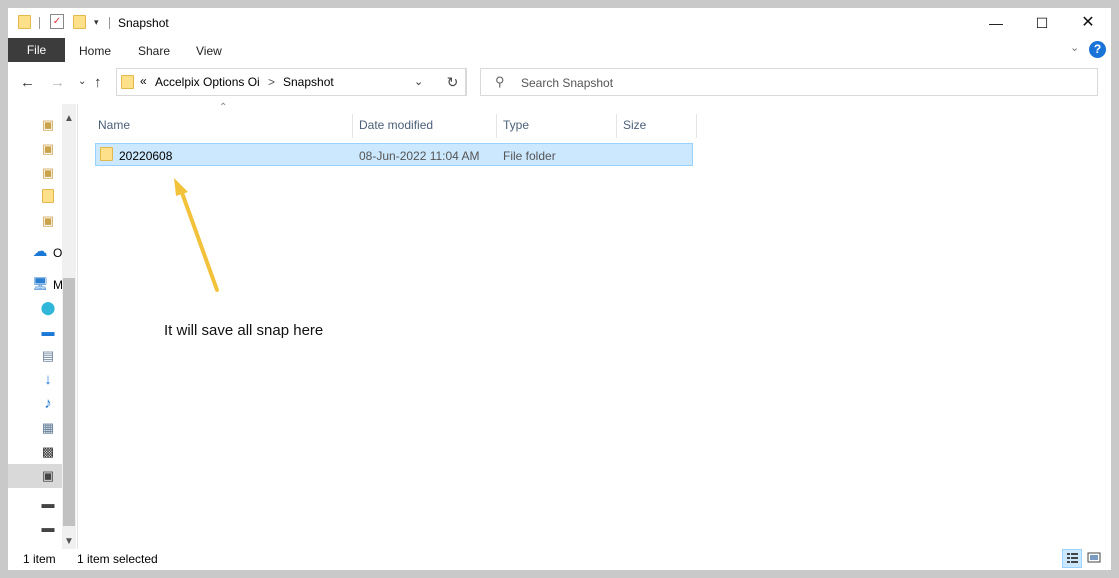 The height and width of the screenshot is (578, 1119). What do you see at coordinates (1088, 23) in the screenshot?
I see `close-button: ✕` at bounding box center [1088, 23].